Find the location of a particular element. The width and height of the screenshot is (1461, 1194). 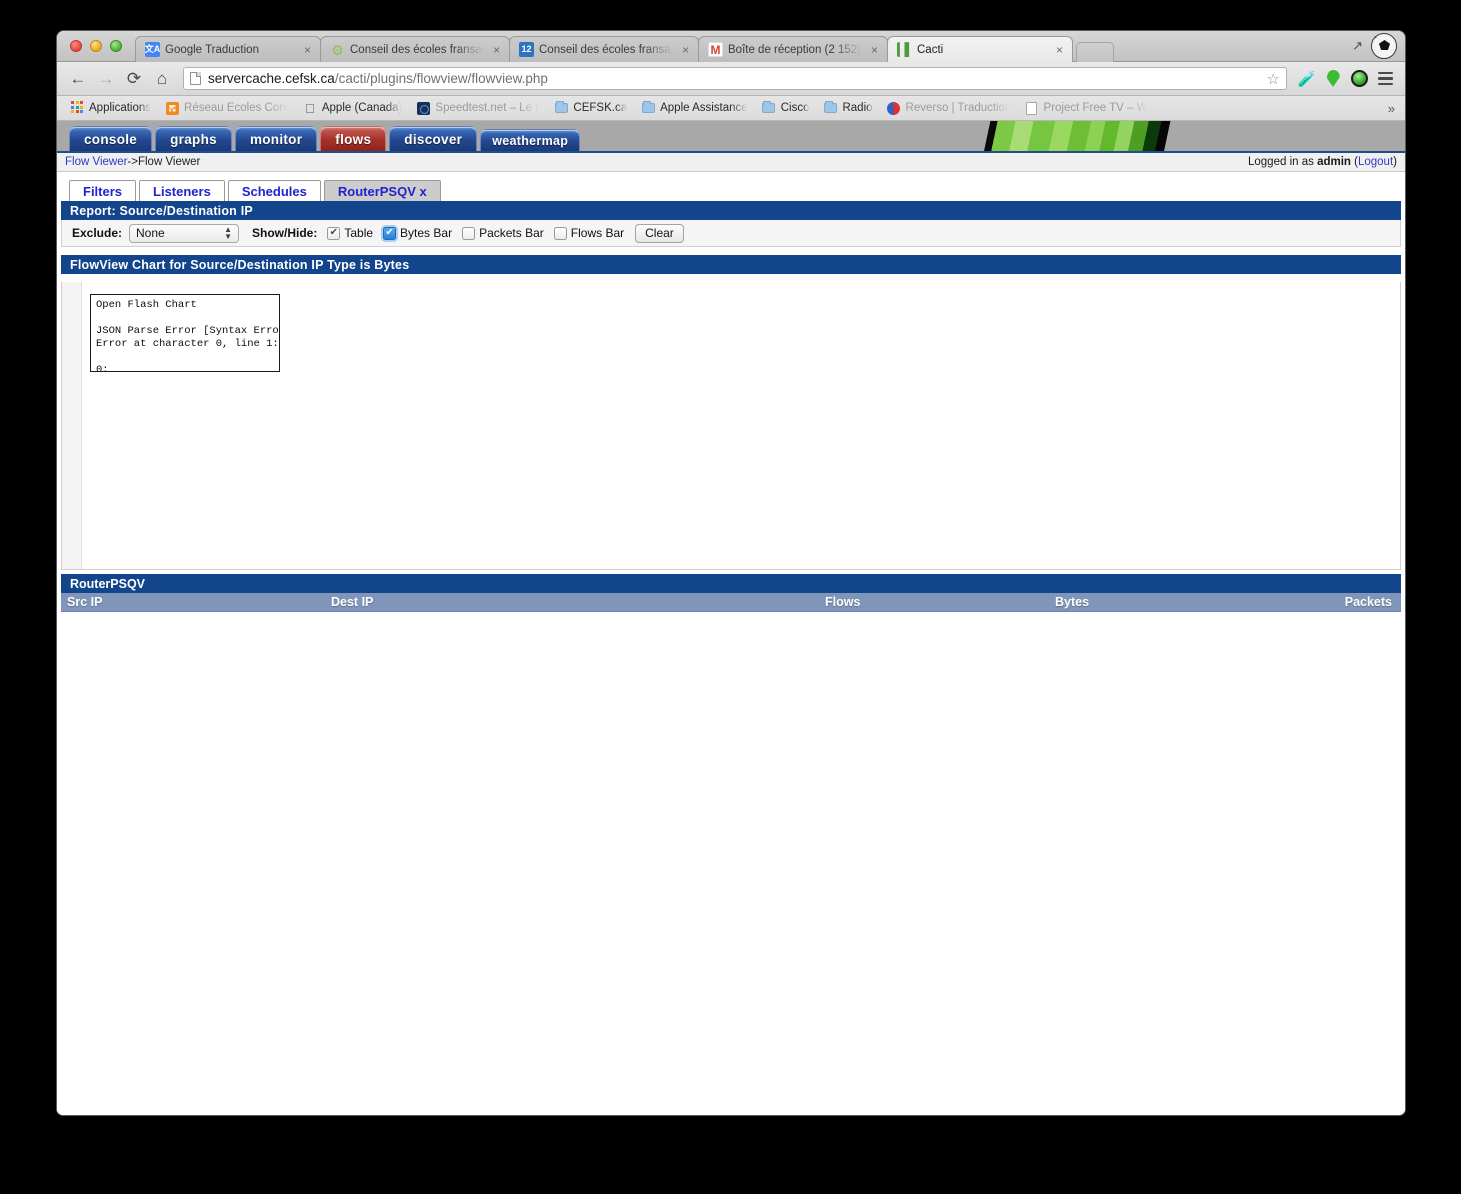

checkbox-table-wrap: ✔ Table is located at coordinates (350, 233).